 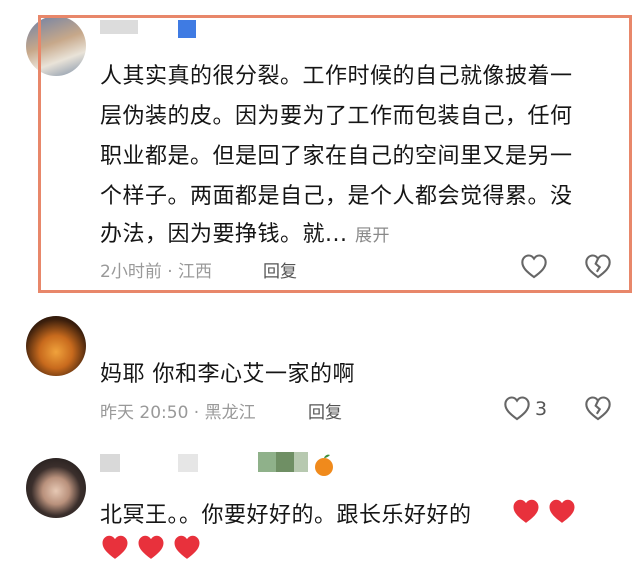 I want to click on comment-text-line: 个样子。两面都是自己，是个人都会觉得累。没, so click(x=336, y=196).